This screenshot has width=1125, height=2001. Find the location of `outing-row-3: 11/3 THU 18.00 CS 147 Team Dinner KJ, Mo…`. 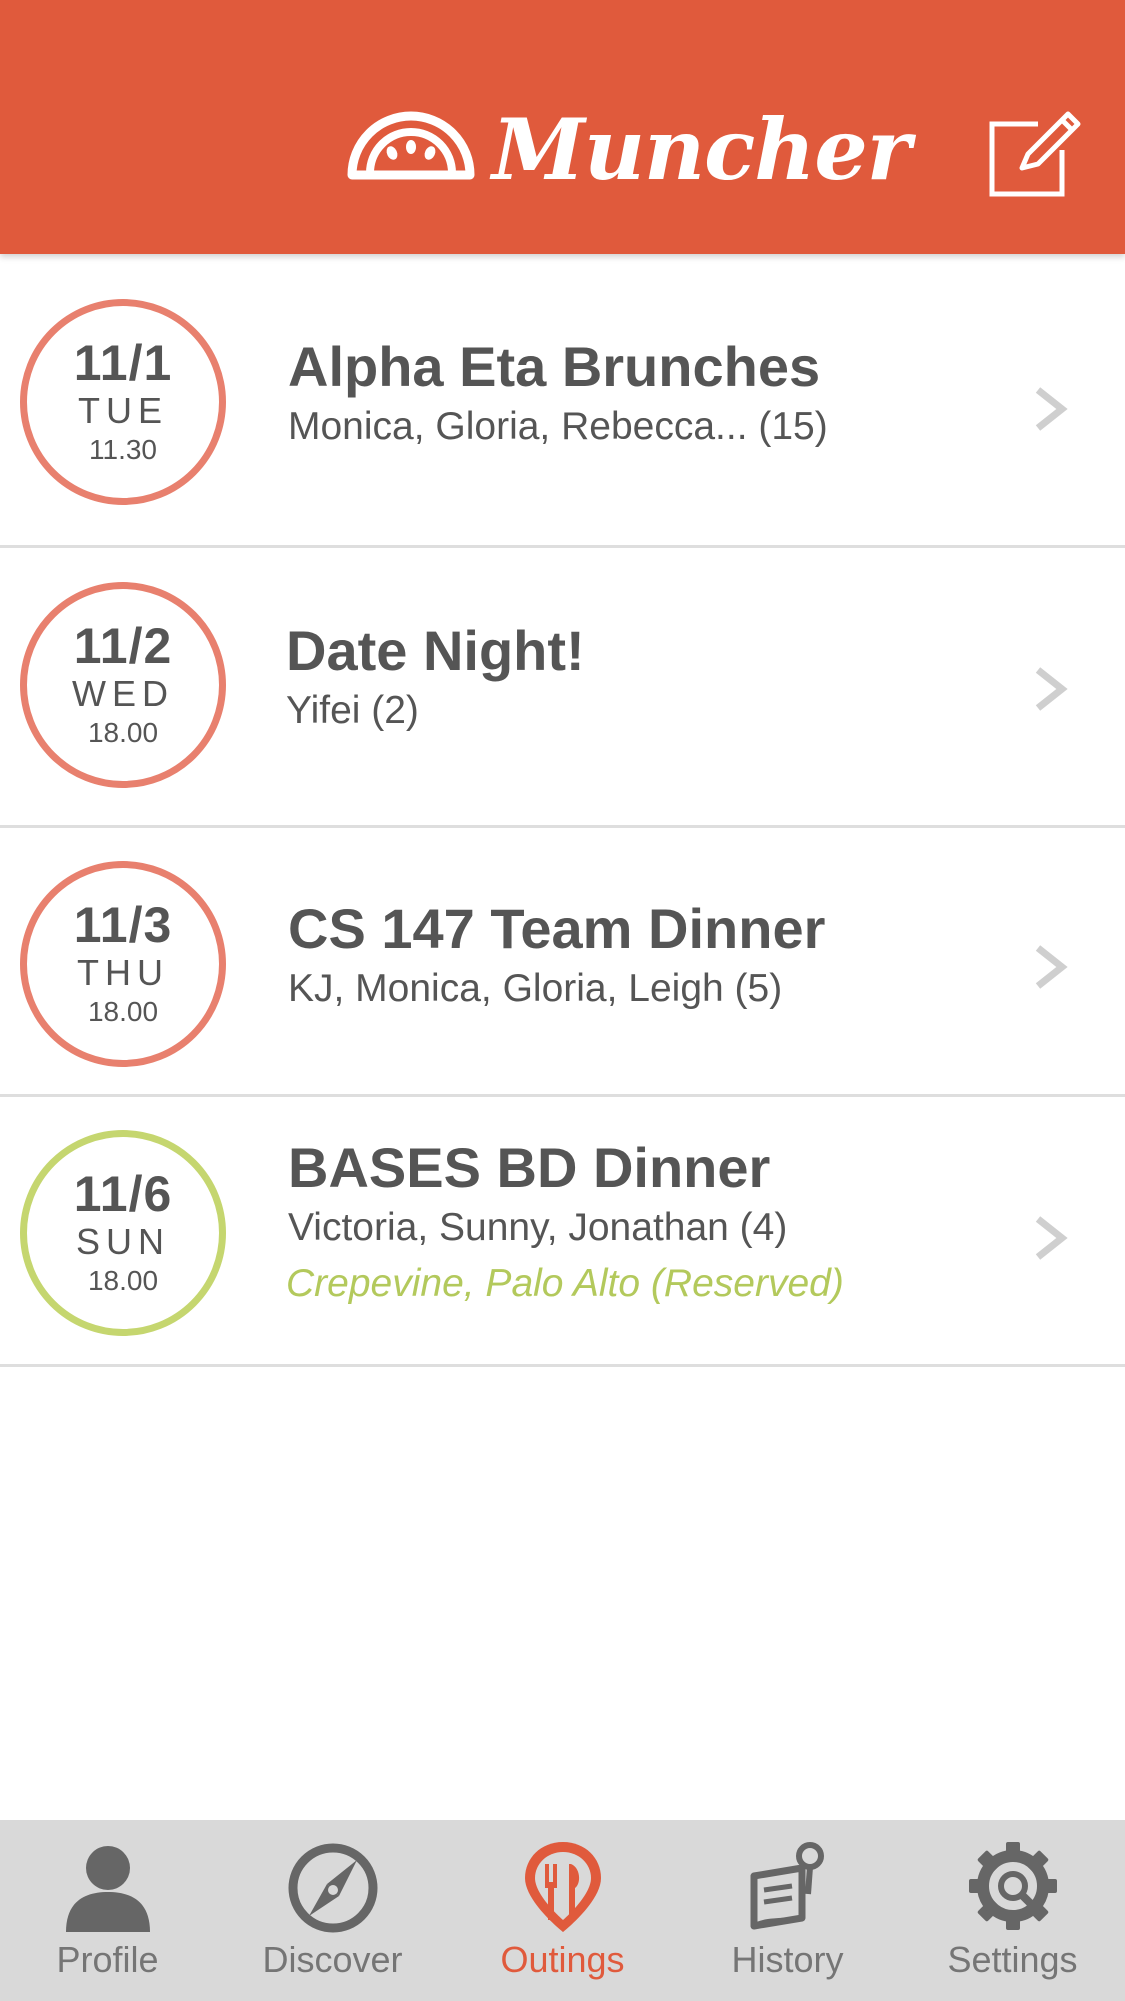

outing-row-3: 11/3 THU 18.00 CS 147 Team Dinner KJ, Mo… is located at coordinates (562, 962).